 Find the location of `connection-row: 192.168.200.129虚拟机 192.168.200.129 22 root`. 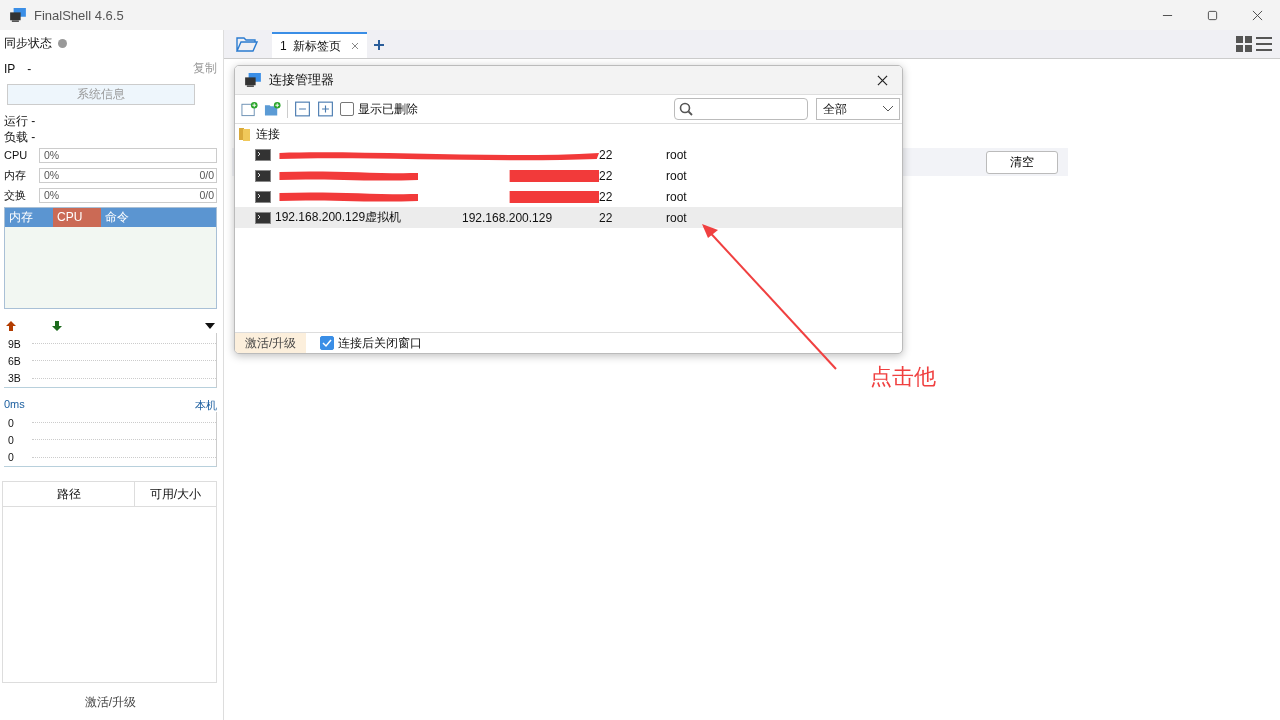

connection-row: 192.168.200.129虚拟机 192.168.200.129 22 root is located at coordinates (568, 217).